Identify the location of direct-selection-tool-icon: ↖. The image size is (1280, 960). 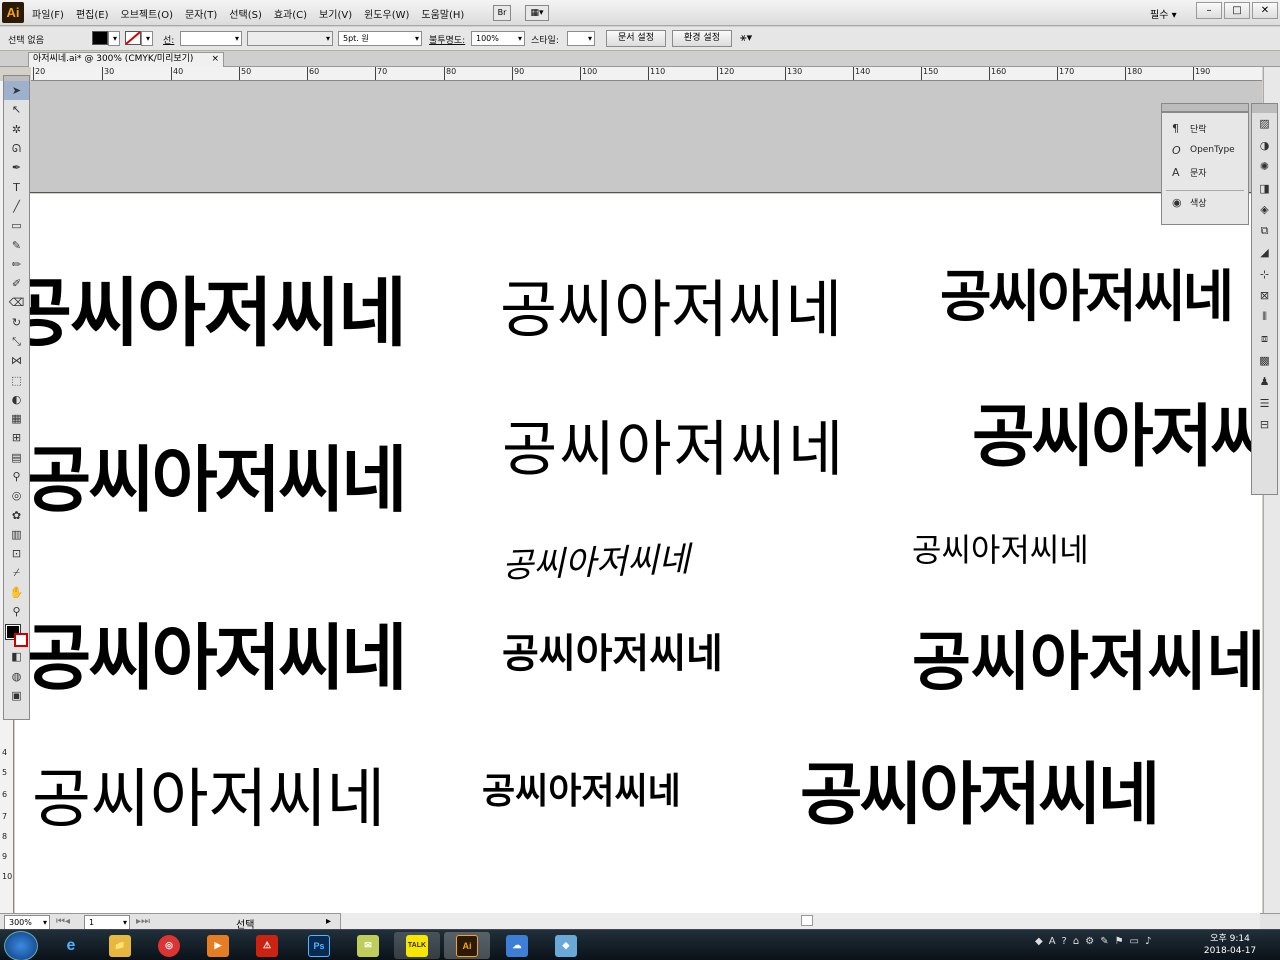
(16, 109).